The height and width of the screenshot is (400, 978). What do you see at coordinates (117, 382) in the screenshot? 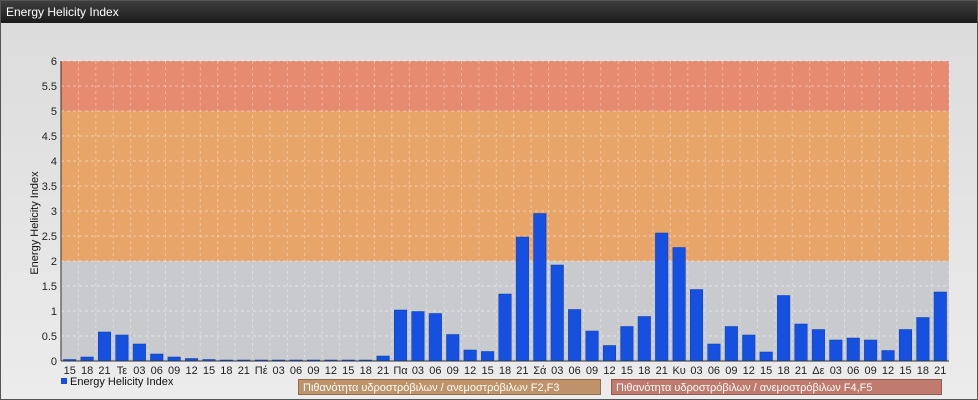
I see `legend: Energy Helicity Index` at bounding box center [117, 382].